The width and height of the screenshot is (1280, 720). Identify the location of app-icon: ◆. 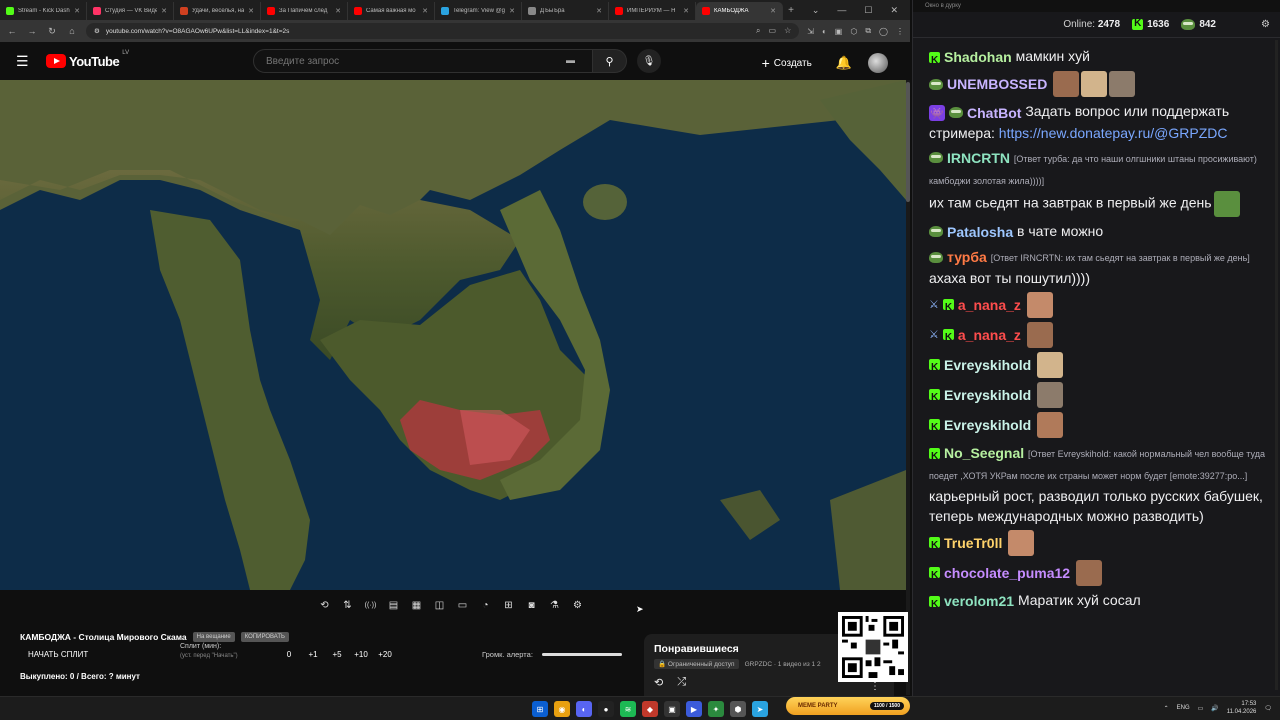
(650, 709).